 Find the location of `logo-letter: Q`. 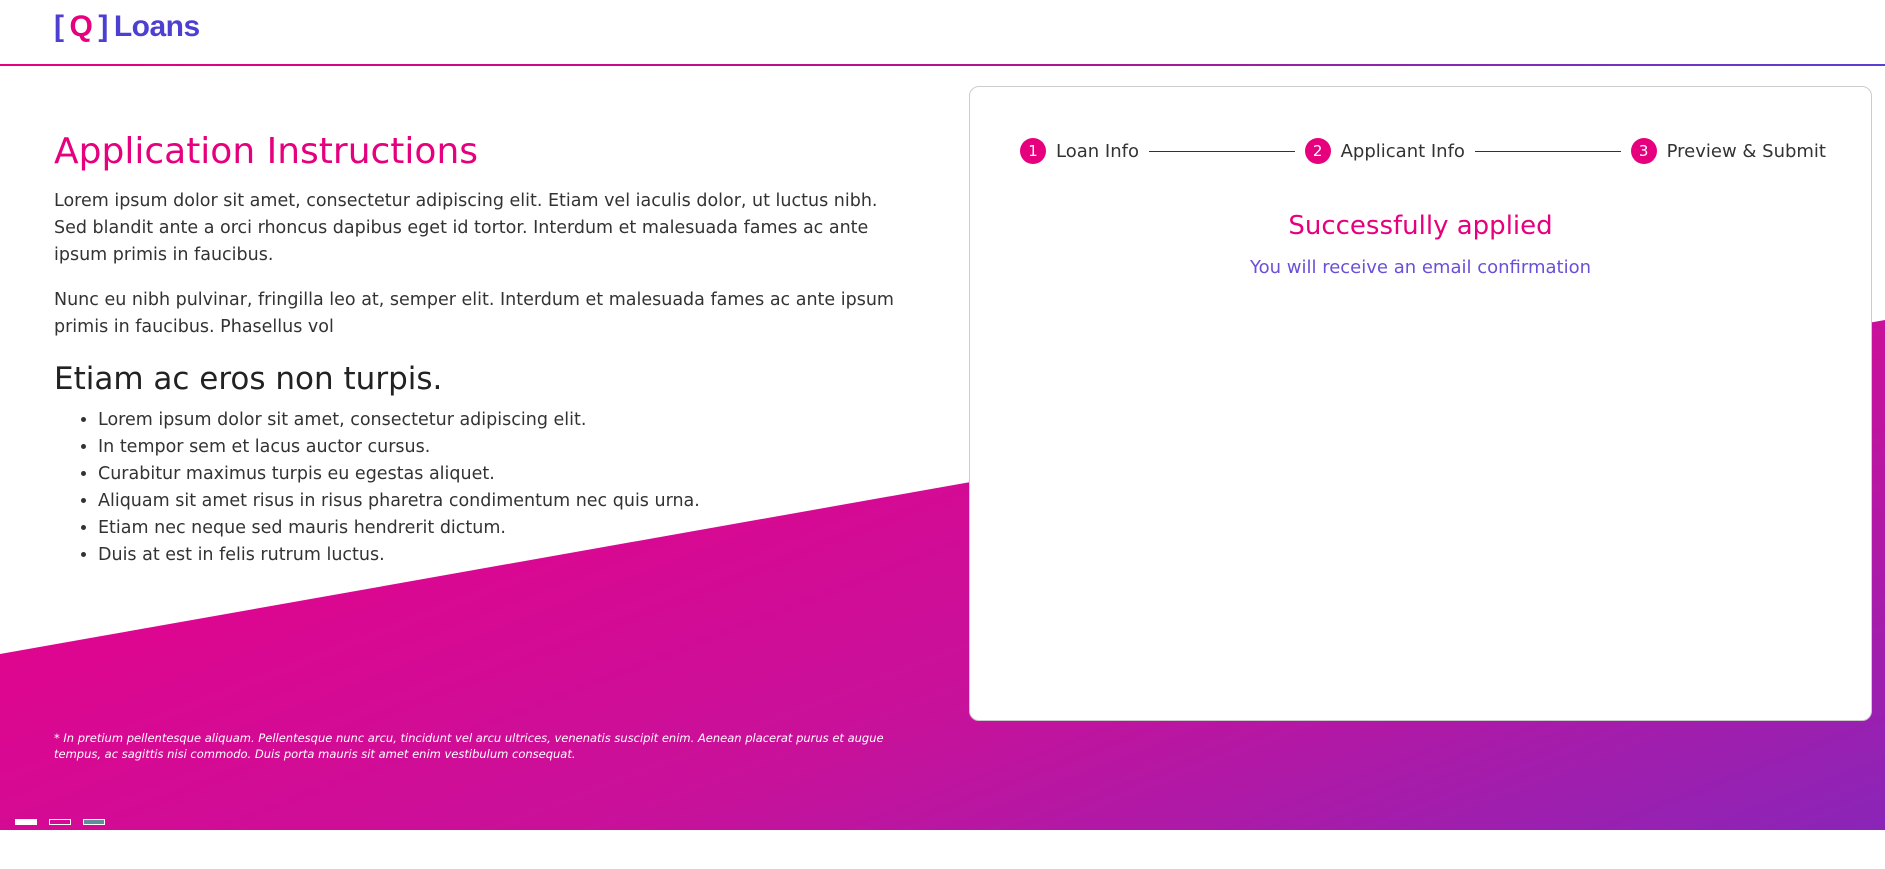

logo-letter: Q is located at coordinates (81, 26).